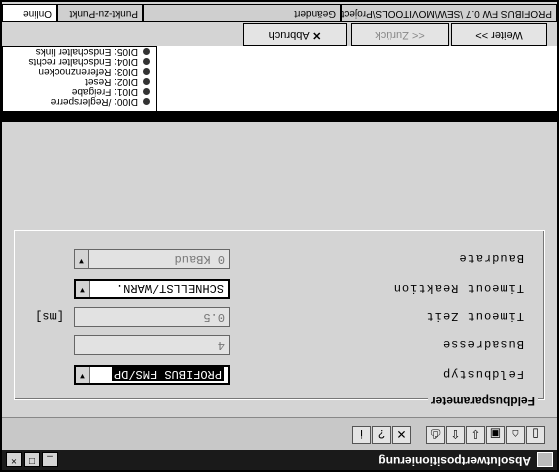 This screenshot has width=559, height=472. What do you see at coordinates (32, 459) in the screenshot?
I see `maximize-button: □` at bounding box center [32, 459].